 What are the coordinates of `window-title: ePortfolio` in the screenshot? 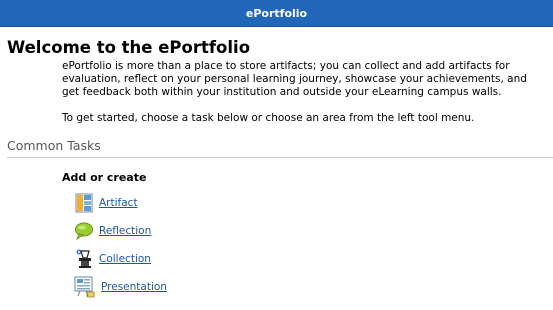 It's located at (276, 13).